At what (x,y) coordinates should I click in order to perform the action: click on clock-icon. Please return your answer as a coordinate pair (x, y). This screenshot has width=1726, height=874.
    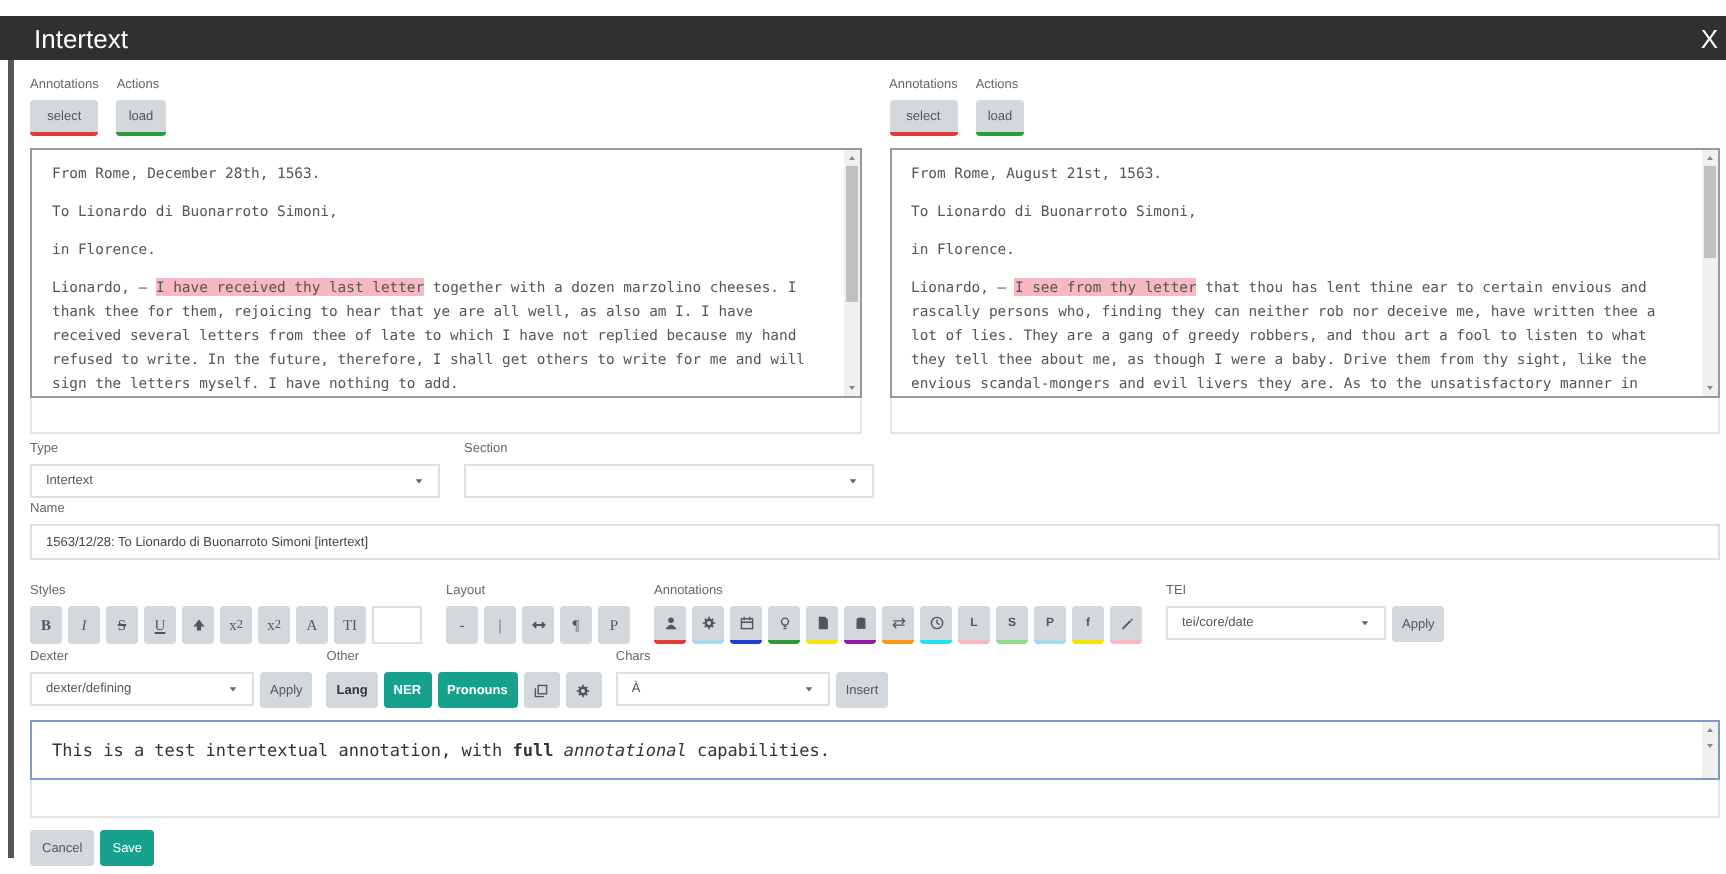
    Looking at the image, I should click on (936, 623).